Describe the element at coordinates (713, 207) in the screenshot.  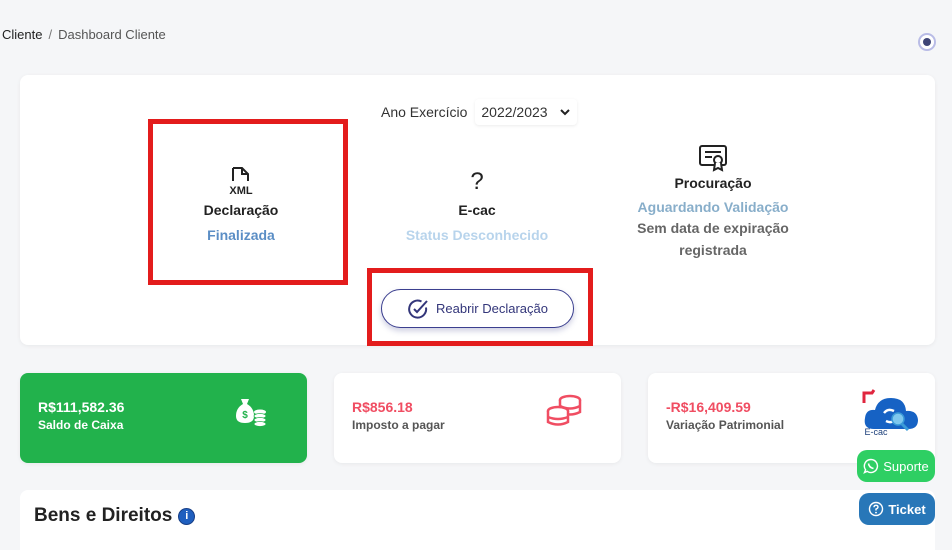
I see `procuracao-status-text: Aguardando Validação` at that location.